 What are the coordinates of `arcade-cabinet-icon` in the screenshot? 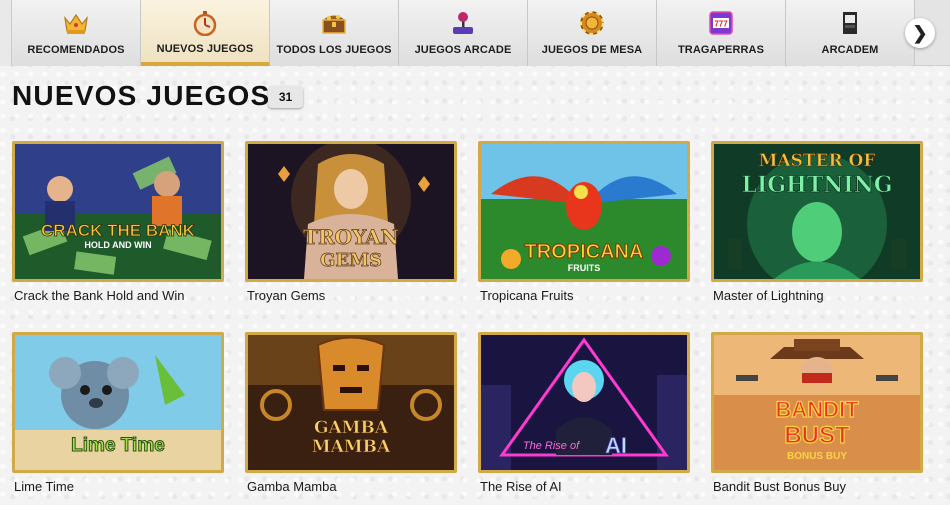 It's located at (850, 23).